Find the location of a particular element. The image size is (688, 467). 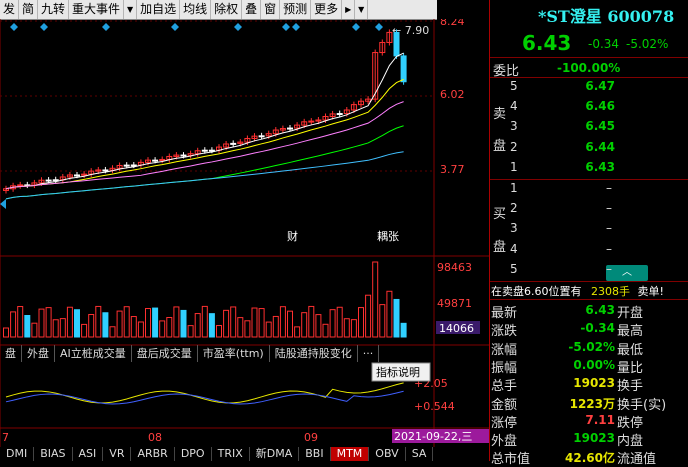

toolbar-btn-0: 发 is located at coordinates (10, 9).